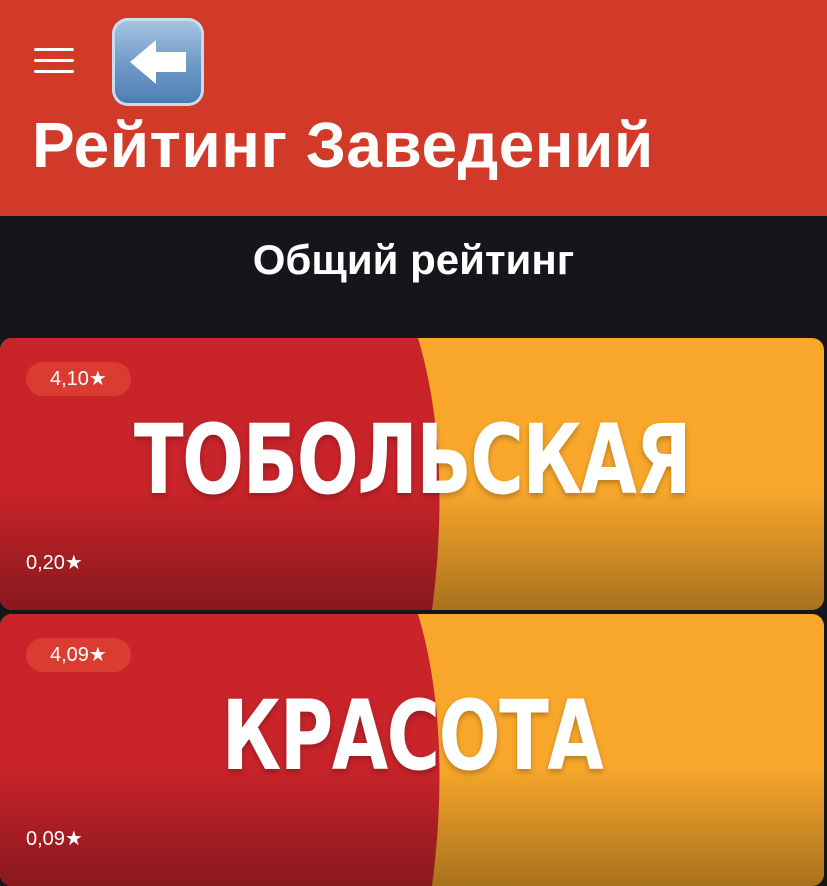 The width and height of the screenshot is (827, 886). I want to click on venue-name: КРАСОТА, so click(412, 736).